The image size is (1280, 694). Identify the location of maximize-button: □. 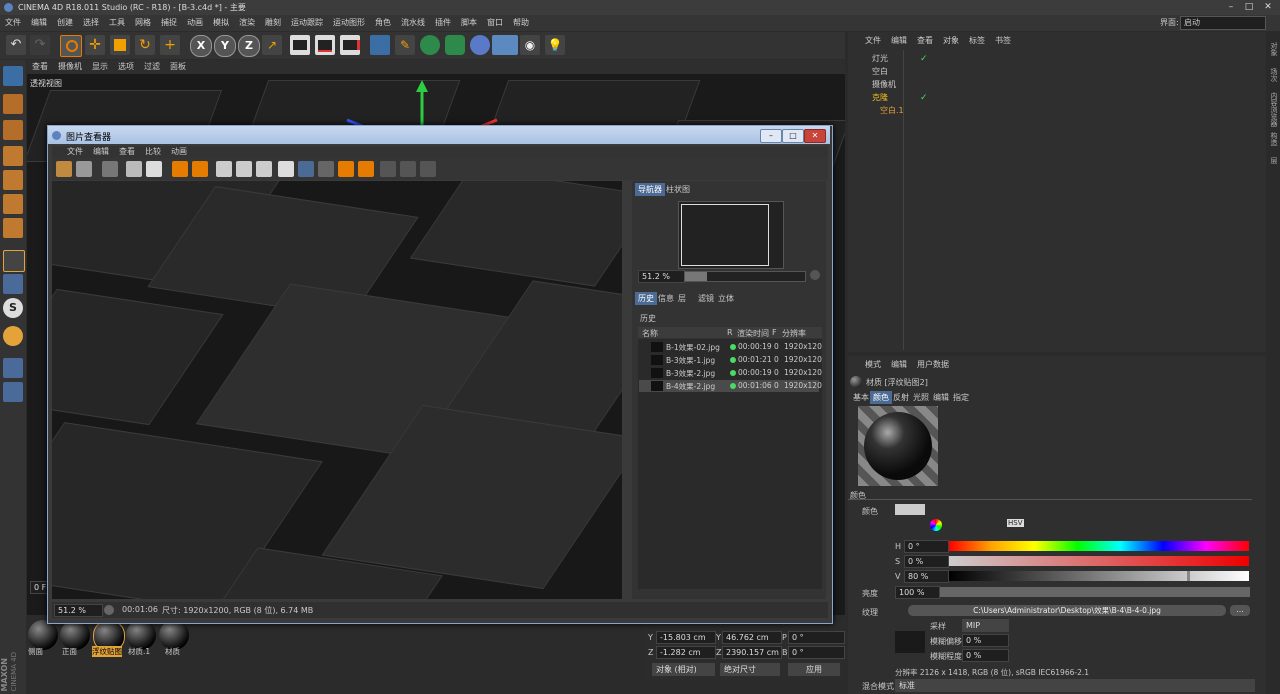
(1249, 7).